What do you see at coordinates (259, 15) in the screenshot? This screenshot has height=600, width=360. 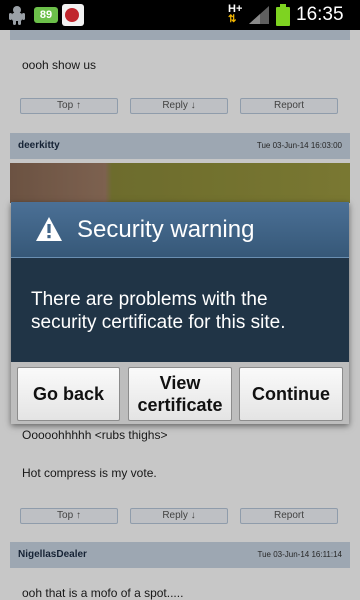 I see `signal-icon` at bounding box center [259, 15].